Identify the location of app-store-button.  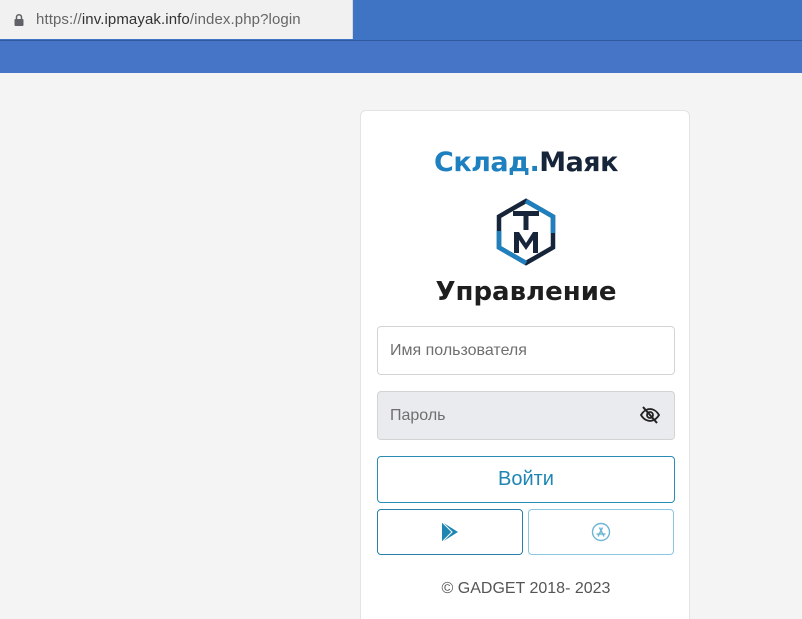
(601, 532).